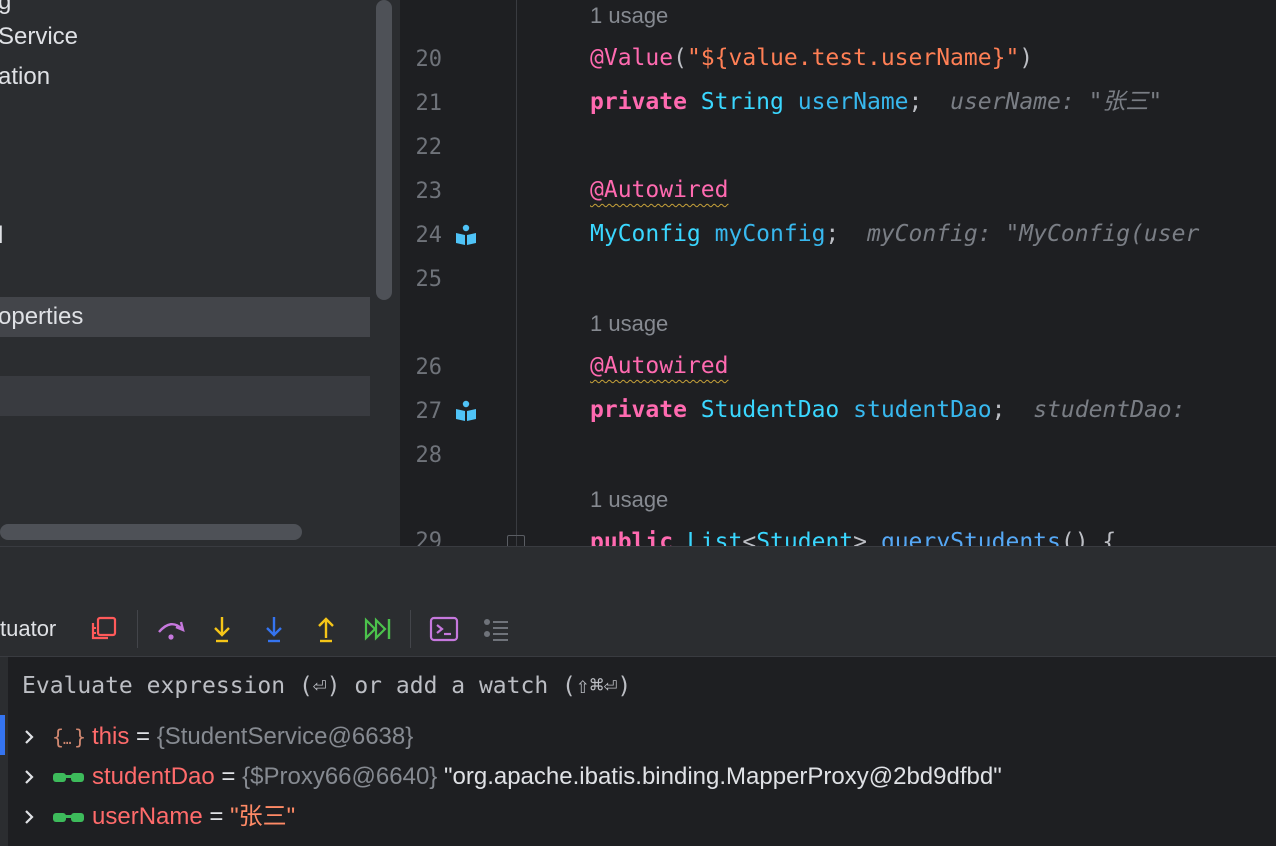 This screenshot has height=846, width=1276. I want to click on tree-item-label: l, so click(2, 235).